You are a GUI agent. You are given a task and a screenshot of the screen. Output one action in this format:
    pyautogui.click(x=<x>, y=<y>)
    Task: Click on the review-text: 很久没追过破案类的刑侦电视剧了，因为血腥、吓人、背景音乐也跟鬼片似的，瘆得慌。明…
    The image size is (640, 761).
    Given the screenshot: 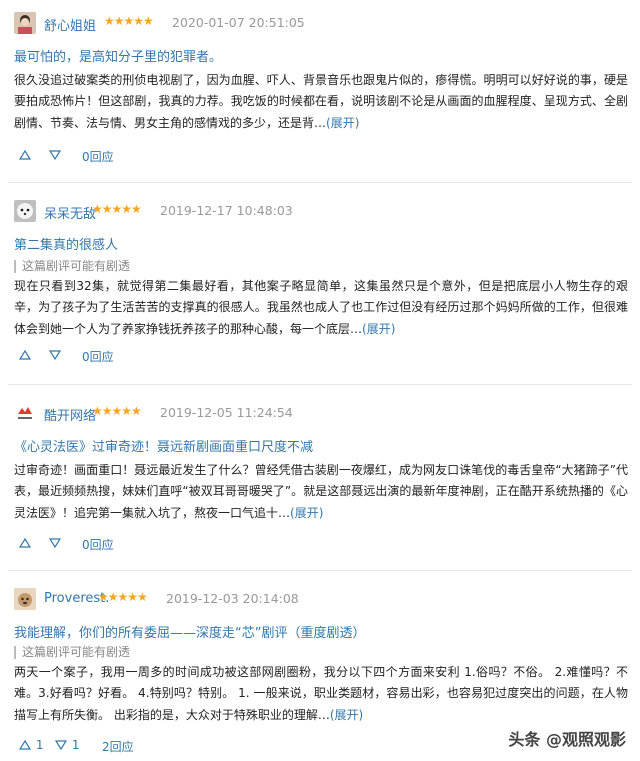 What is the action you would take?
    pyautogui.click(x=321, y=101)
    